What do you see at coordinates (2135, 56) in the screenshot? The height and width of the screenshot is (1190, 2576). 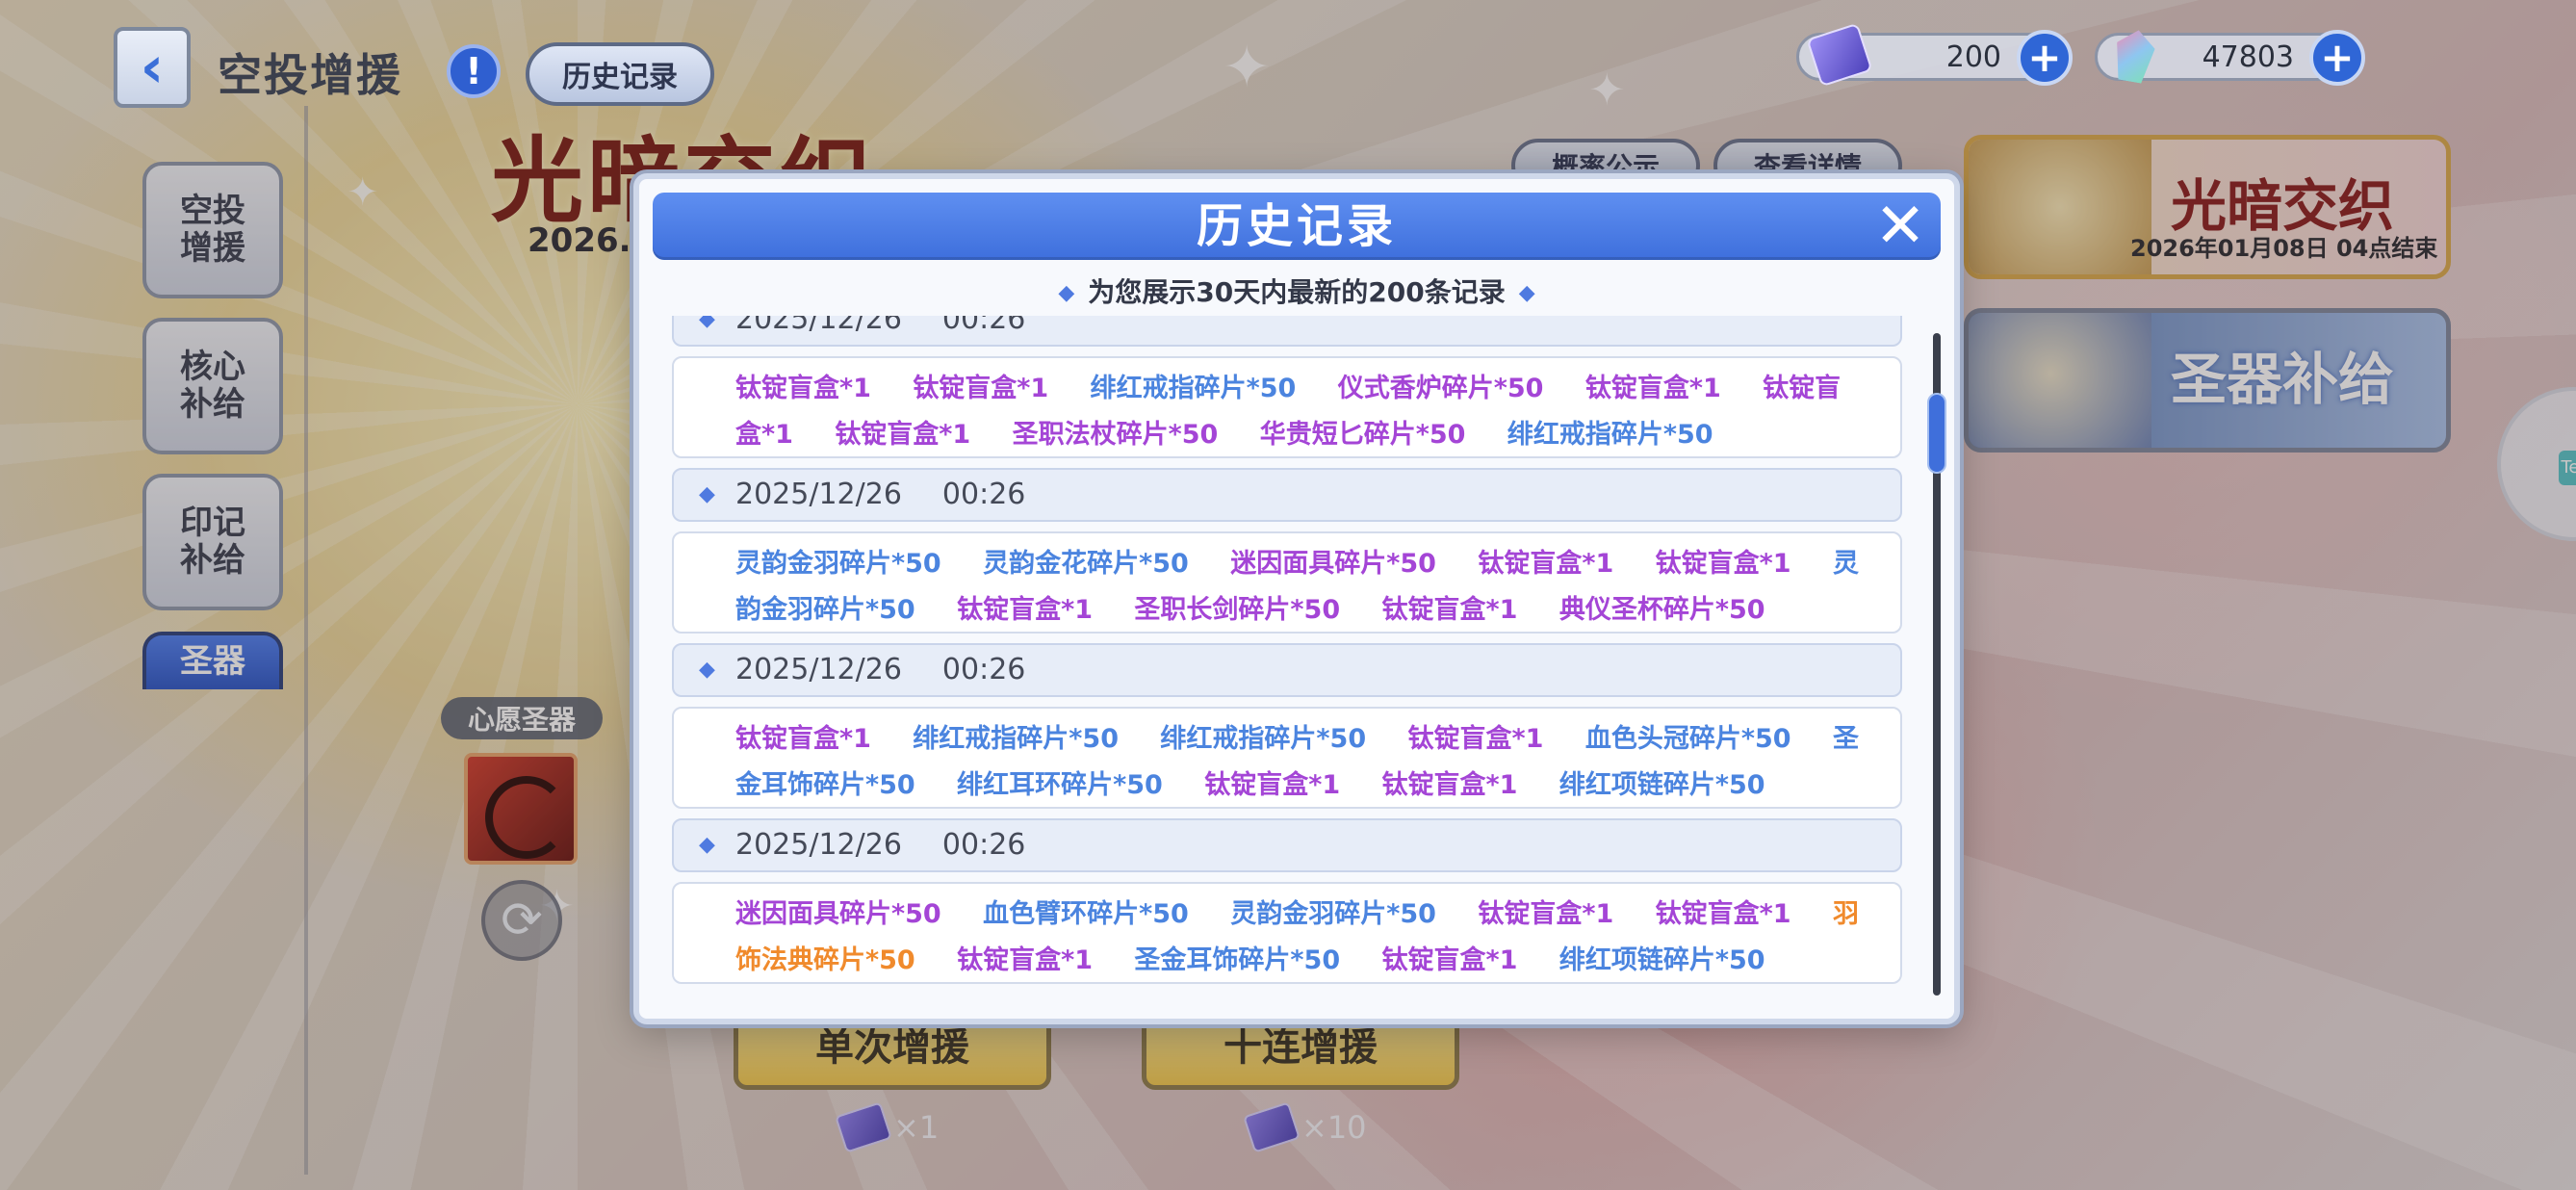 I see `crystal-icon` at bounding box center [2135, 56].